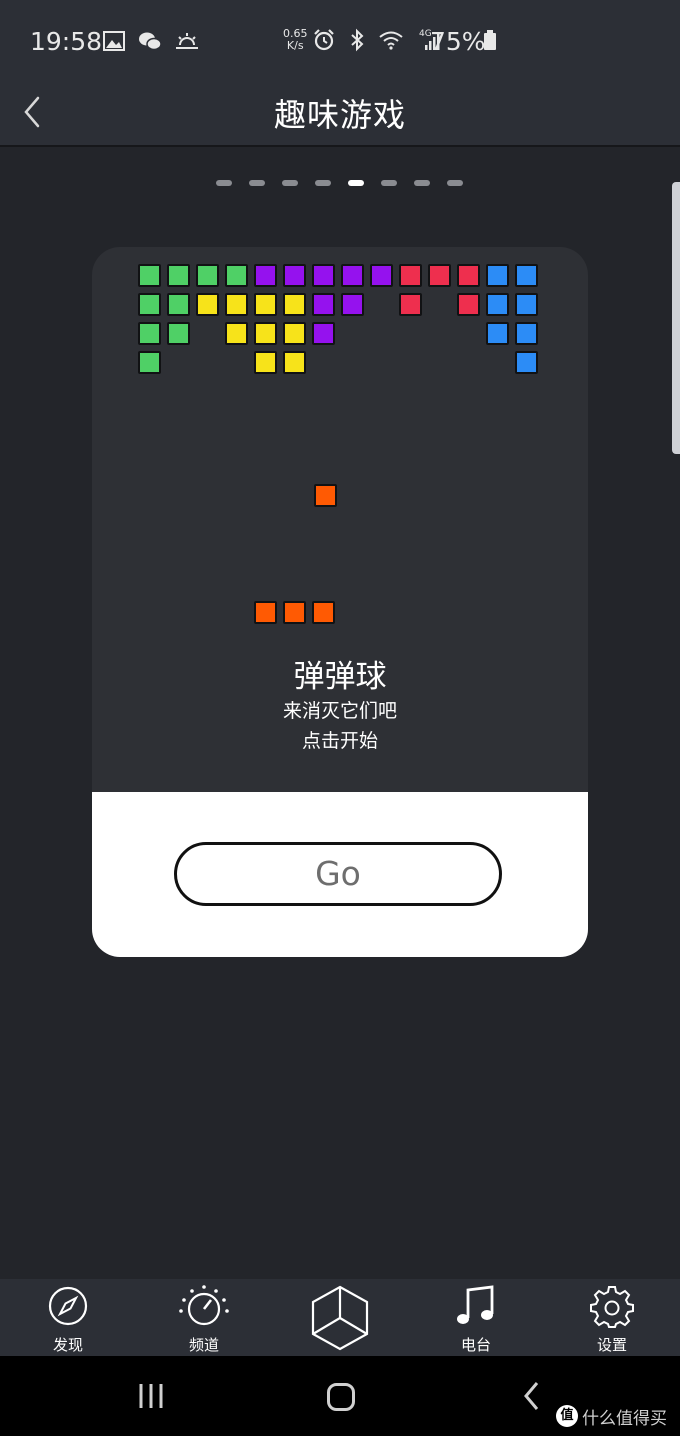  Describe the element at coordinates (68, 1306) in the screenshot. I see `compass-icon` at that location.